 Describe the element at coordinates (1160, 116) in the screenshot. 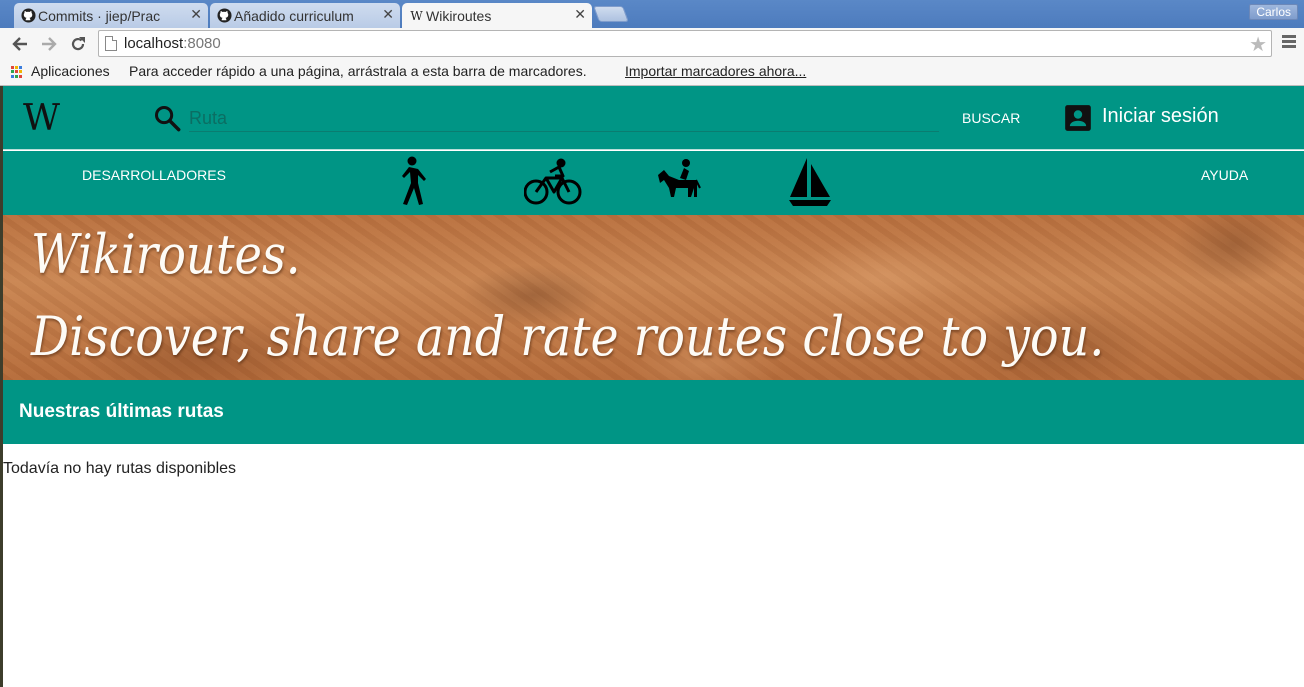

I see `login-link: Iniciar sesión` at that location.